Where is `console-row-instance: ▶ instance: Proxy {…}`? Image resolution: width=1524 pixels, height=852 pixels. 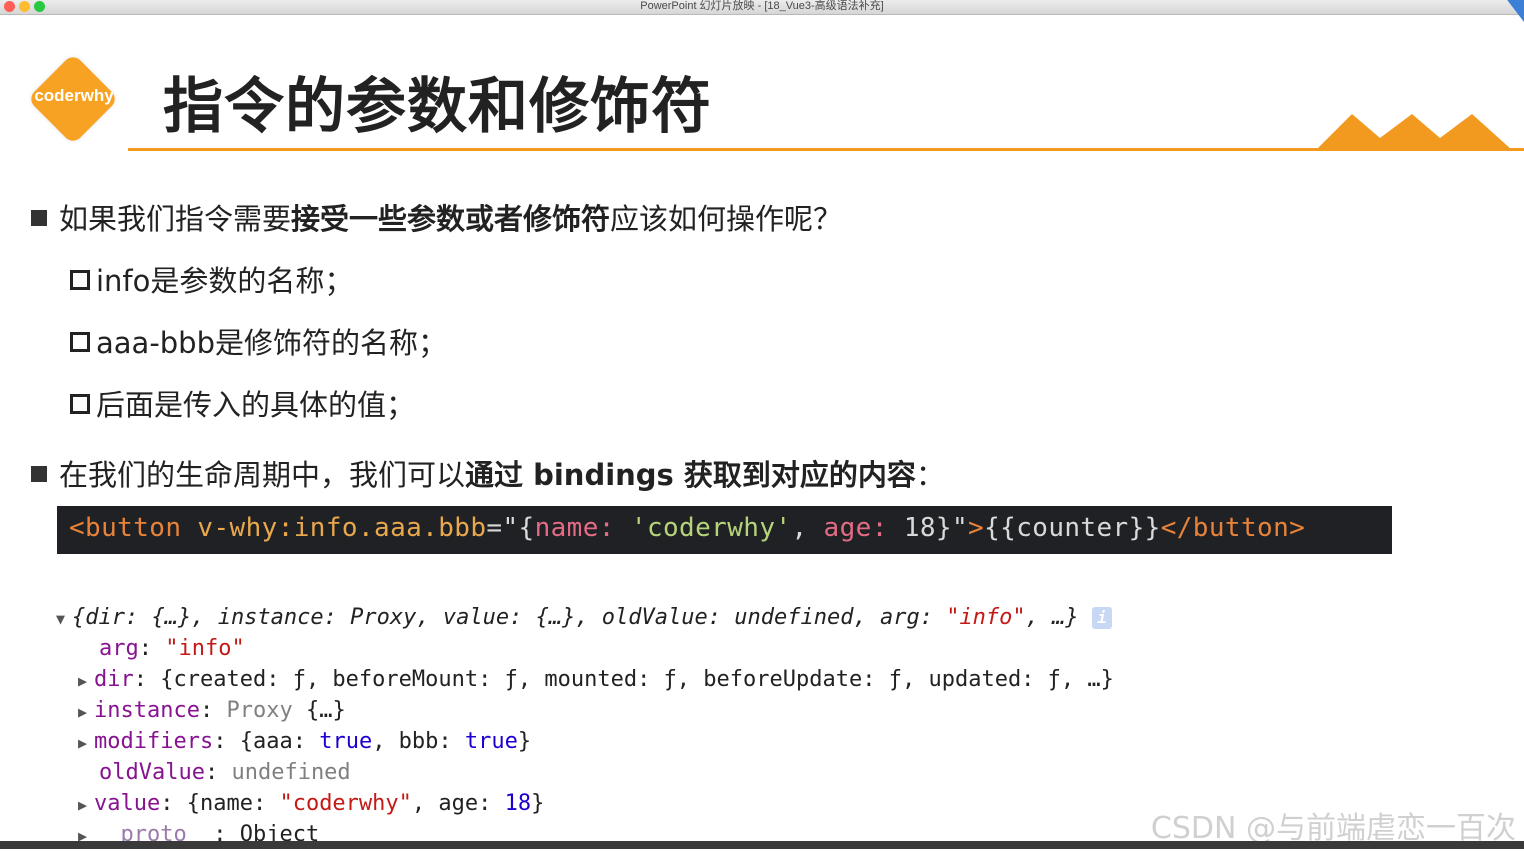
console-row-instance: ▶ instance: Proxy {…} is located at coordinates (212, 710).